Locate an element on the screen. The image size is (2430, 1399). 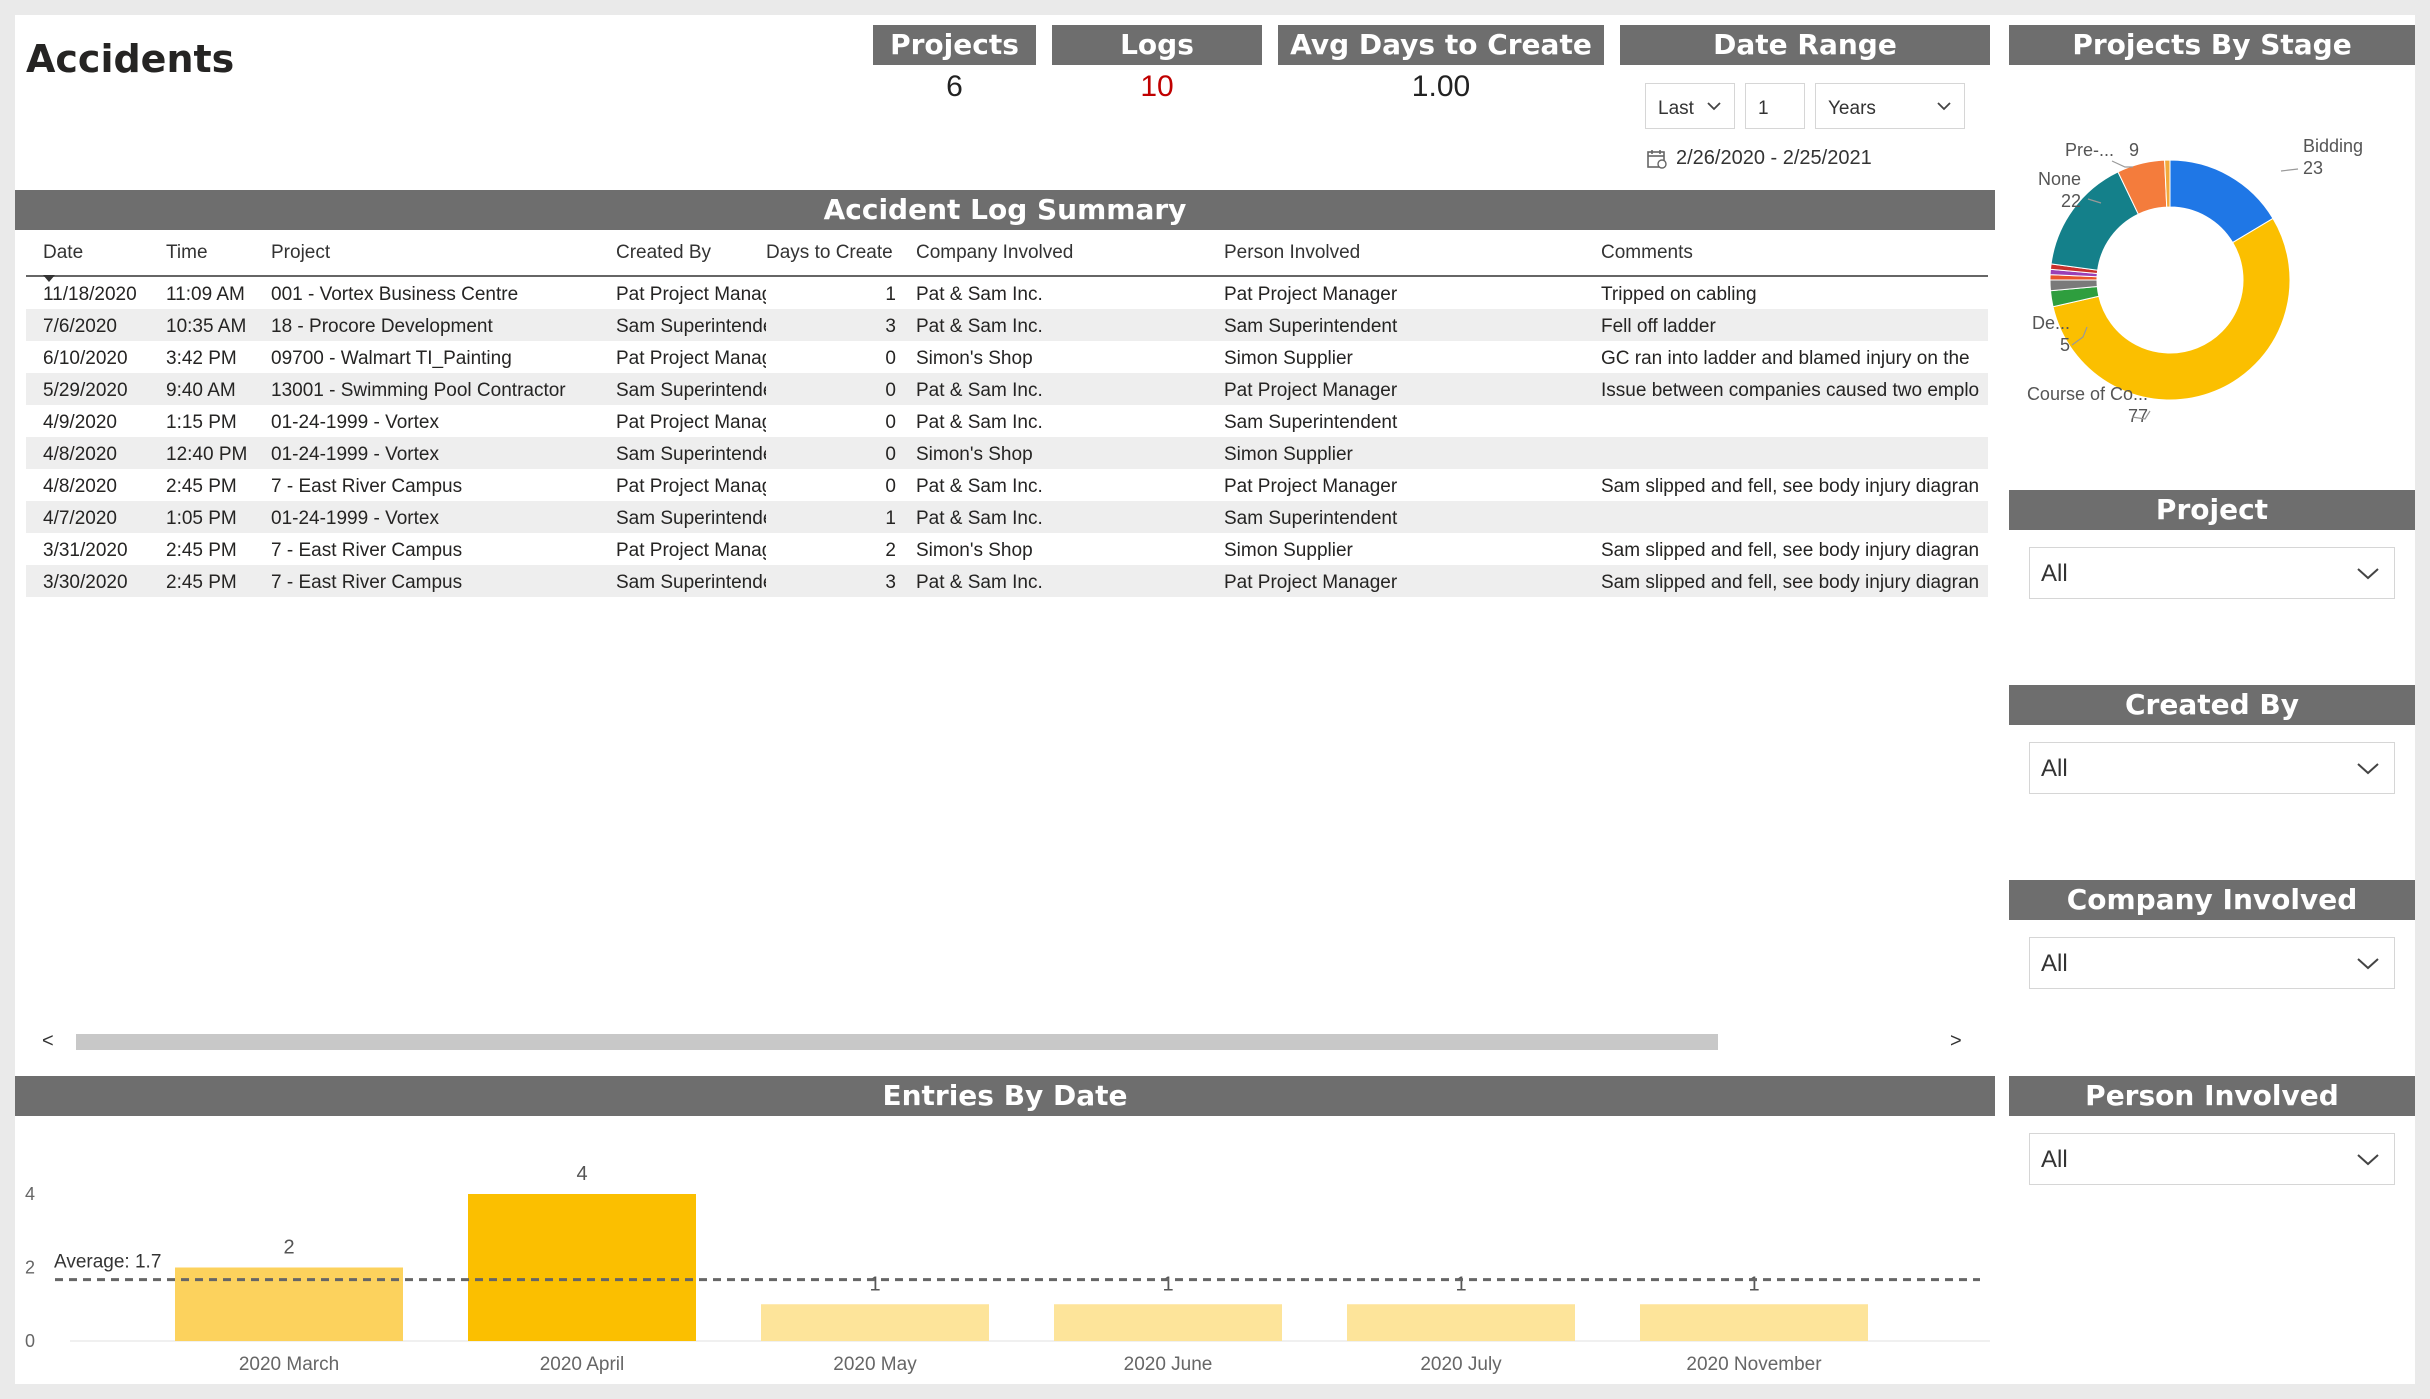
column-header: Person Involved is located at coordinates (1292, 253).